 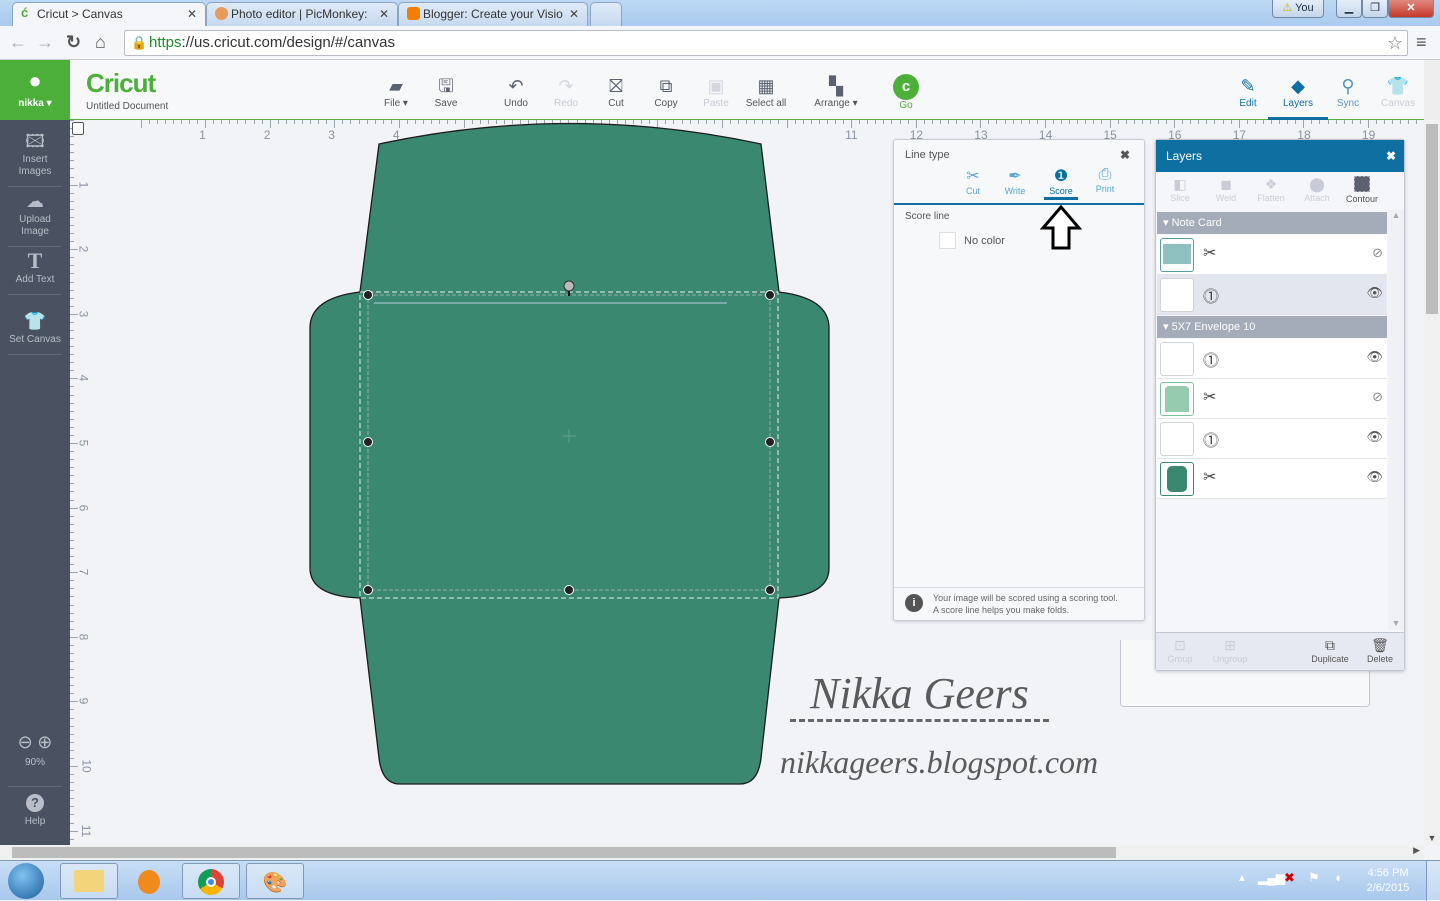 I want to click on color-swatch, so click(x=947, y=240).